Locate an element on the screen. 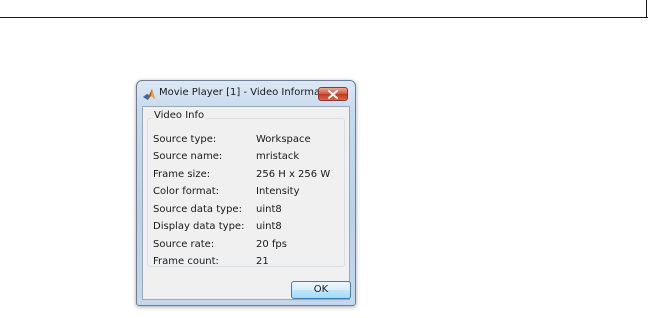 The image size is (648, 318). row-value: Intensity is located at coordinates (278, 191).